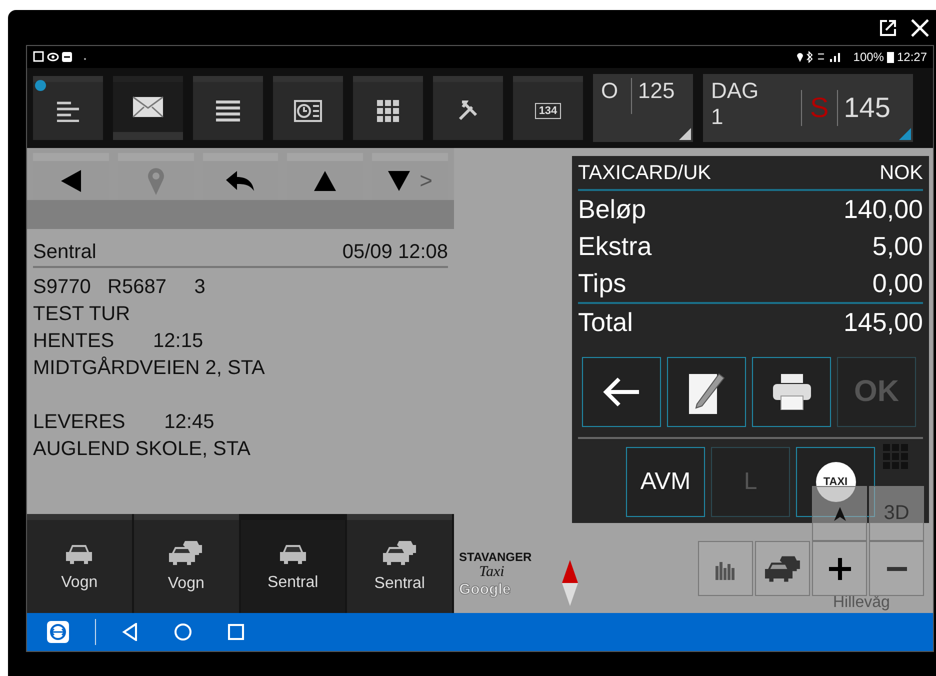 This screenshot has height=676, width=936. Describe the element at coordinates (58, 632) in the screenshot. I see `remote-control-icon` at that location.